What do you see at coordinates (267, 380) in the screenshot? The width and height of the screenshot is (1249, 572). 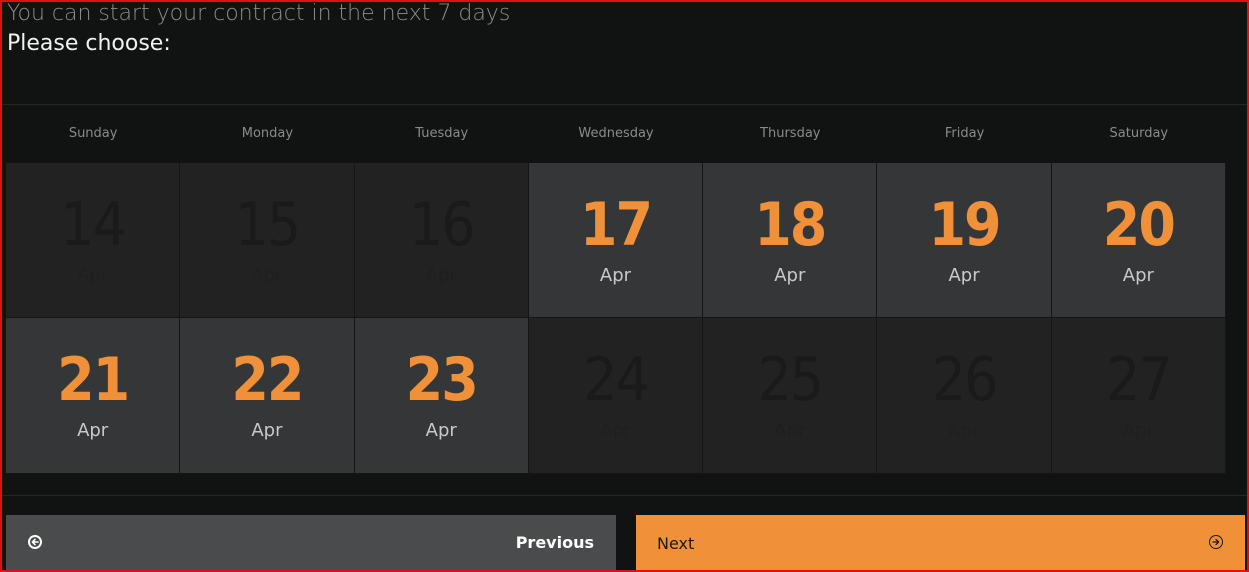 I see `day-number: 22` at bounding box center [267, 380].